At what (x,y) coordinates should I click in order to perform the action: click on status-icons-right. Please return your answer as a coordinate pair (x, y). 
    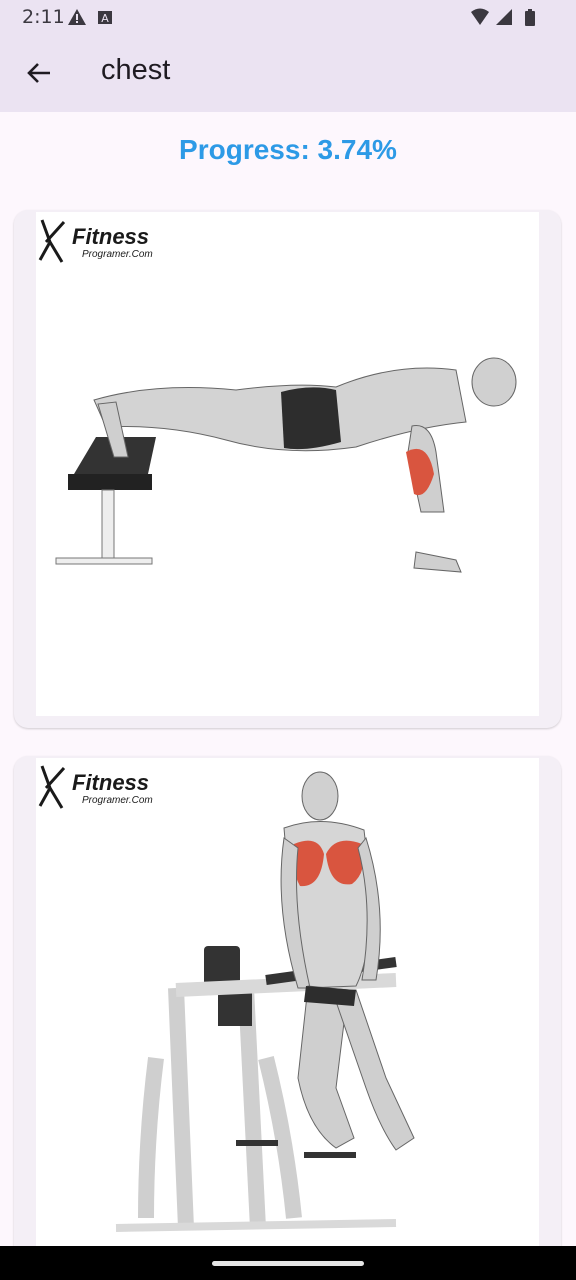
    Looking at the image, I should click on (505, 19).